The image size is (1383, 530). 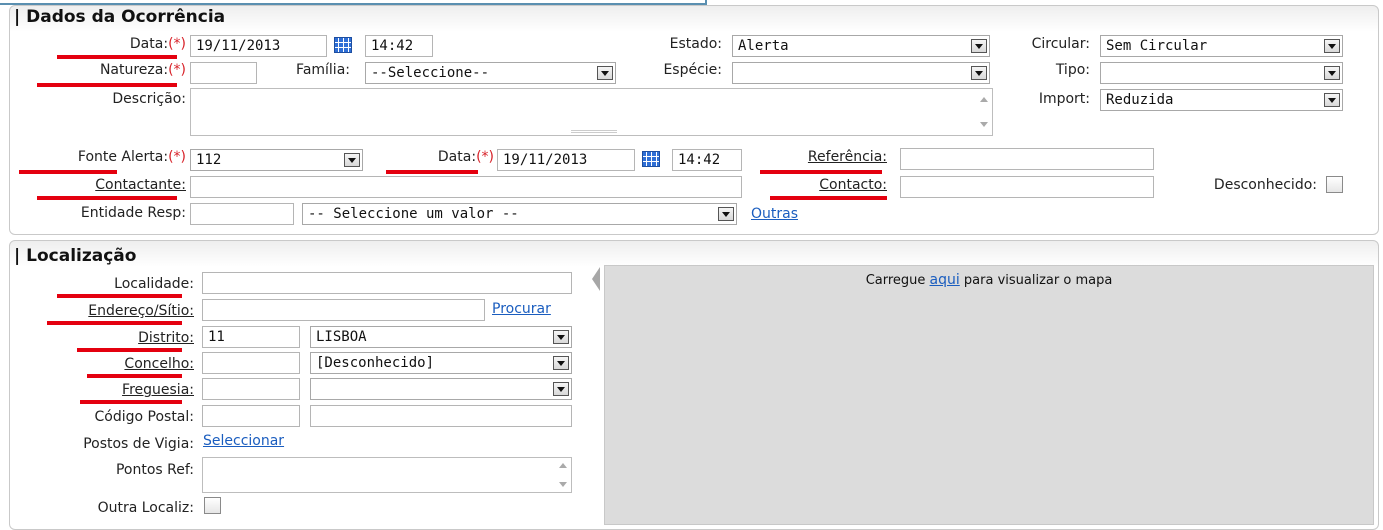 I want to click on entidade-select: -- Seleccione um valor --, so click(x=519, y=214).